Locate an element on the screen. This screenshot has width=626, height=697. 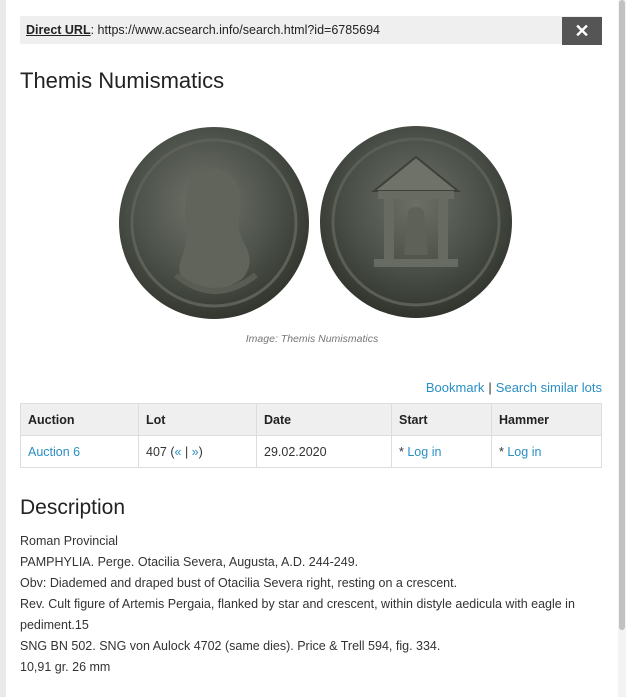
scrollbar is located at coordinates (622, 348).